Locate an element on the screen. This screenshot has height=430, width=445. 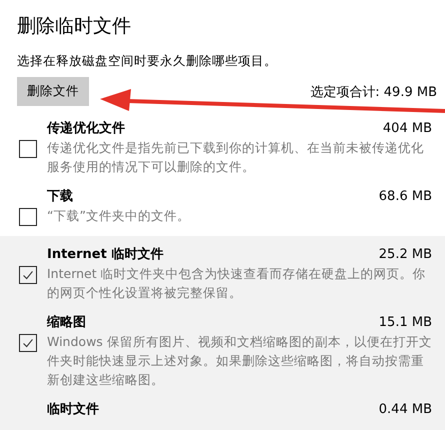
instruction-text: 选择在释放磁盘空间时要永久删除哪些项目。 is located at coordinates (147, 61).